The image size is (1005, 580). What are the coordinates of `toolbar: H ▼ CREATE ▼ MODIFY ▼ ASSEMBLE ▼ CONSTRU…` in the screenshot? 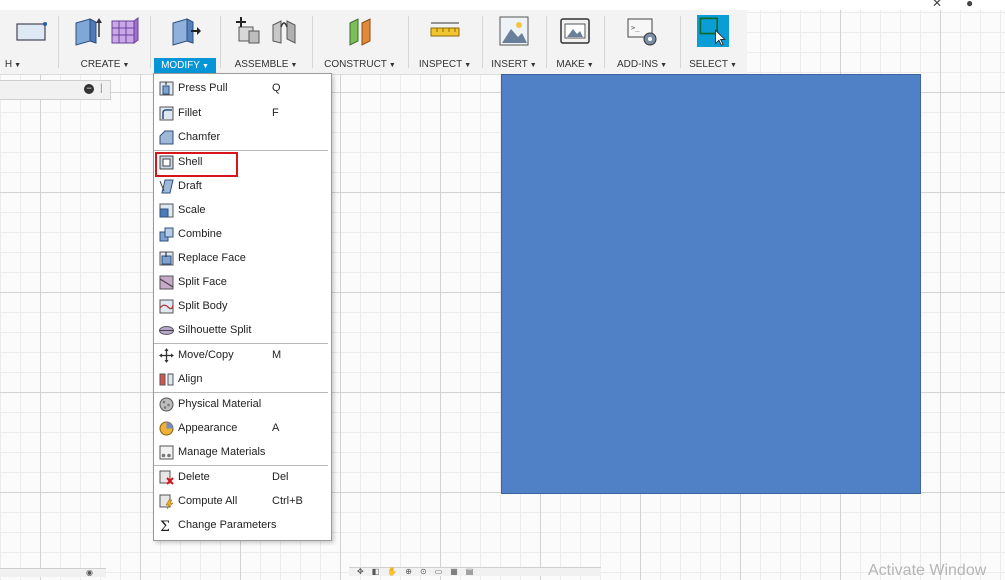 It's located at (373, 42).